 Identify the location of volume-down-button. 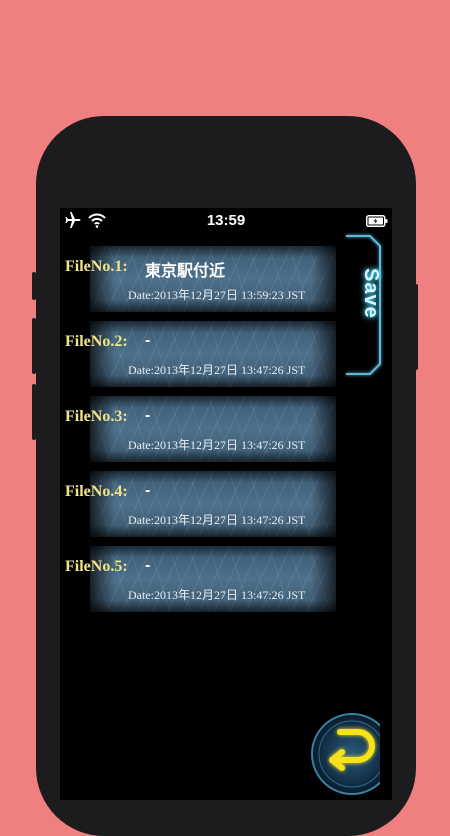
(34, 412).